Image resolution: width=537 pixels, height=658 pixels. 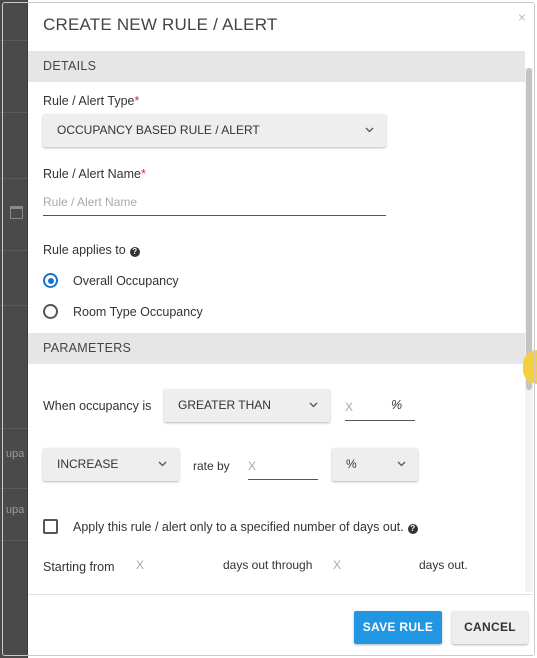 What do you see at coordinates (398, 627) in the screenshot?
I see `save-rule-button: SAVE RULE` at bounding box center [398, 627].